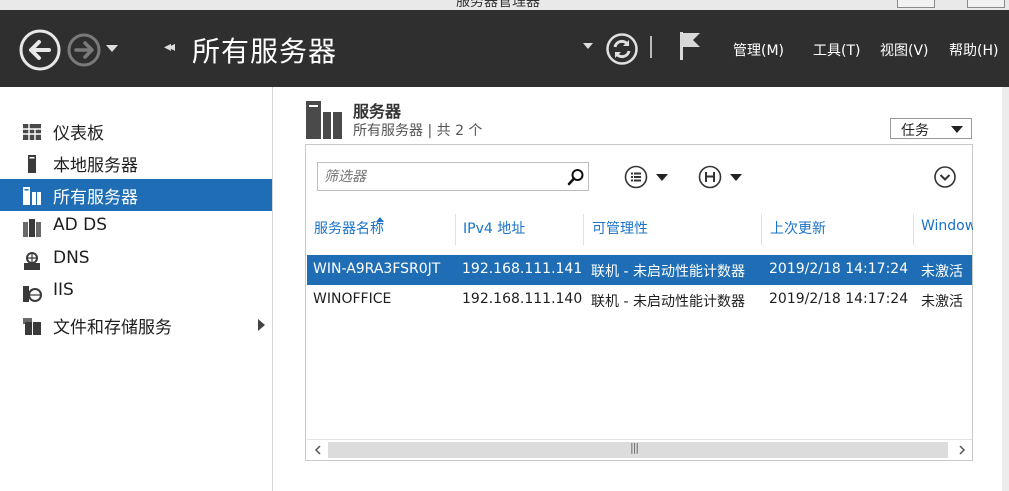  I want to click on notifications-button, so click(689, 46).